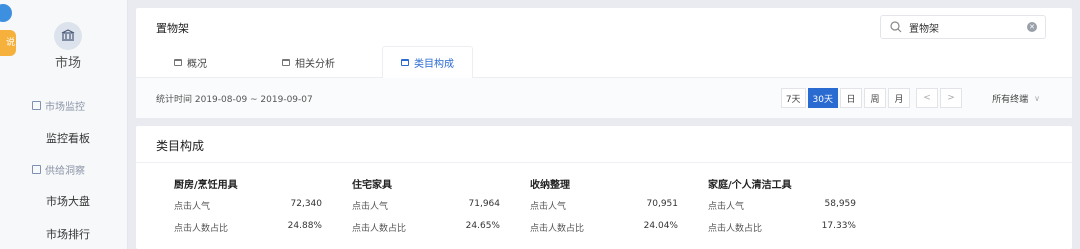 The width and height of the screenshot is (1080, 249). What do you see at coordinates (65, 107) in the screenshot?
I see `sidebar-group-label: 市场监控` at bounding box center [65, 107].